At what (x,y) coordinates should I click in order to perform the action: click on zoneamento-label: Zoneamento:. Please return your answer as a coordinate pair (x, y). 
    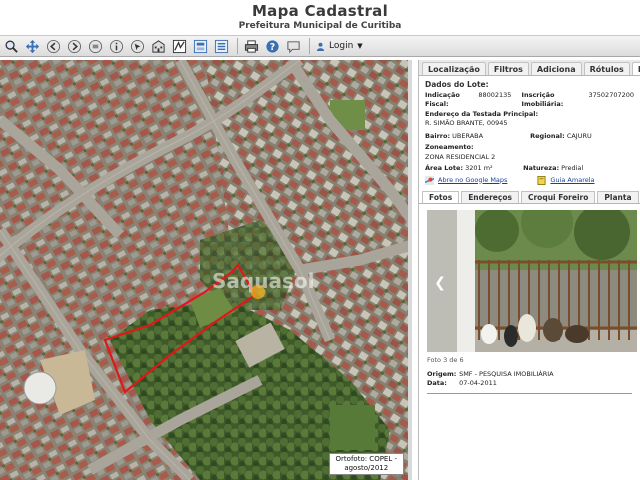
    Looking at the image, I should click on (449, 147).